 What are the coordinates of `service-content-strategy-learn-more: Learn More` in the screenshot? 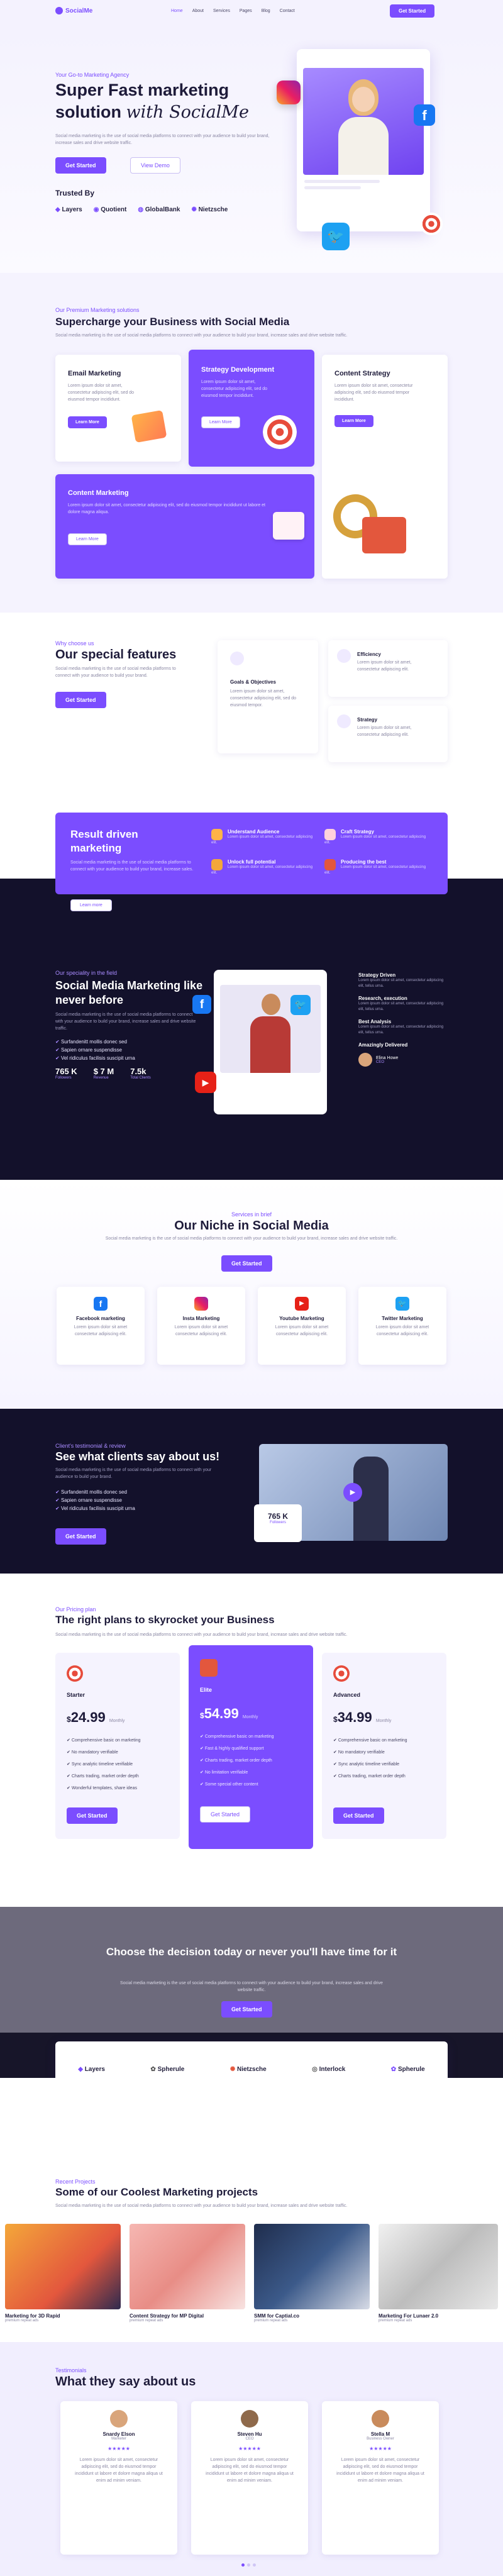 It's located at (354, 421).